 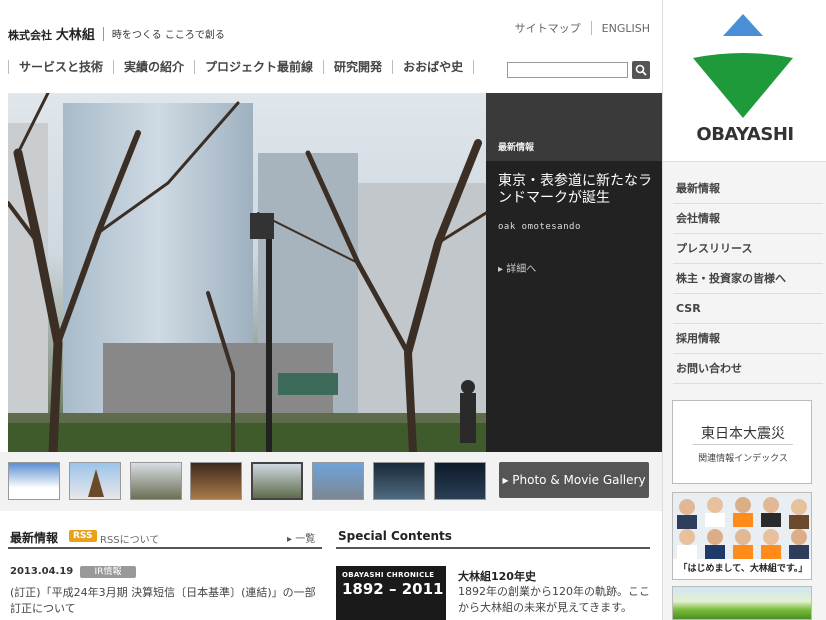 What do you see at coordinates (357, 67) in the screenshot?
I see `nav-research: 研究開発` at bounding box center [357, 67].